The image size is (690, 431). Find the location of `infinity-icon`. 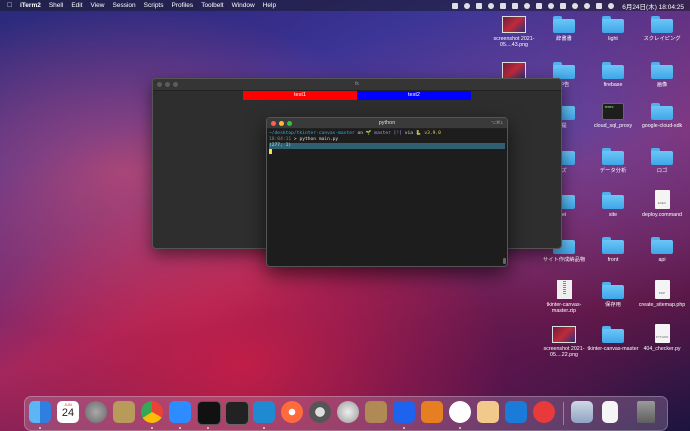

infinity-icon is located at coordinates (516, 412).